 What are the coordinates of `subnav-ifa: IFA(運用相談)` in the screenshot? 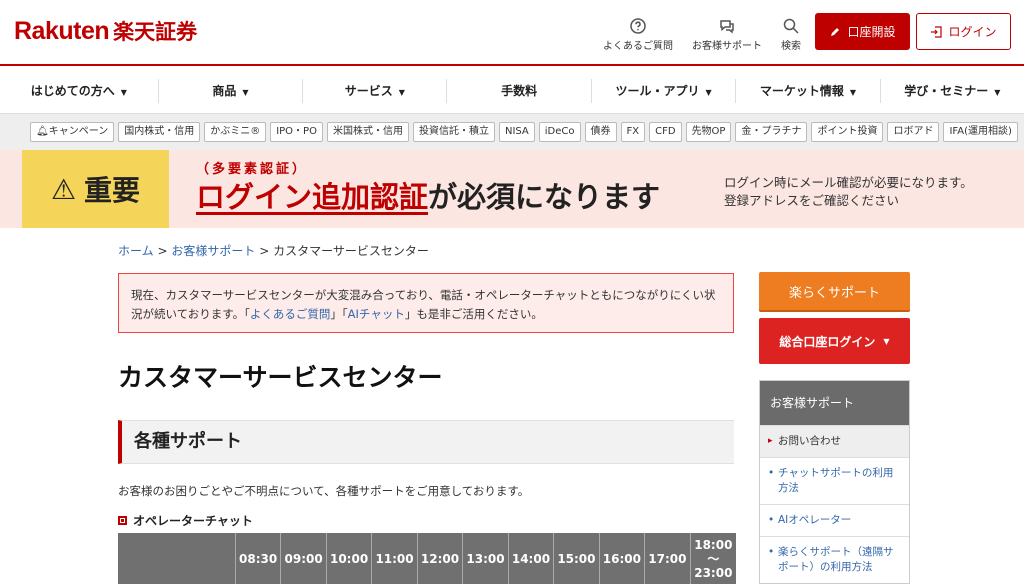 It's located at (980, 132).